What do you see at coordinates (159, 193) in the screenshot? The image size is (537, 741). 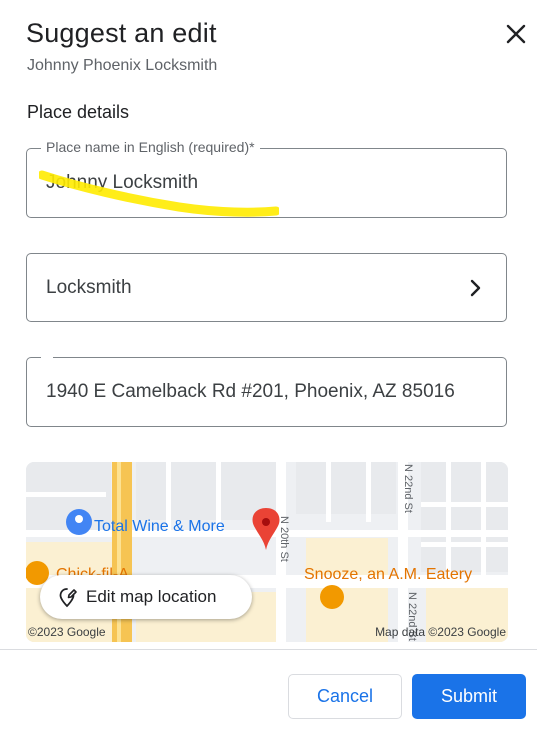 I see `highlighter-annotation` at bounding box center [159, 193].